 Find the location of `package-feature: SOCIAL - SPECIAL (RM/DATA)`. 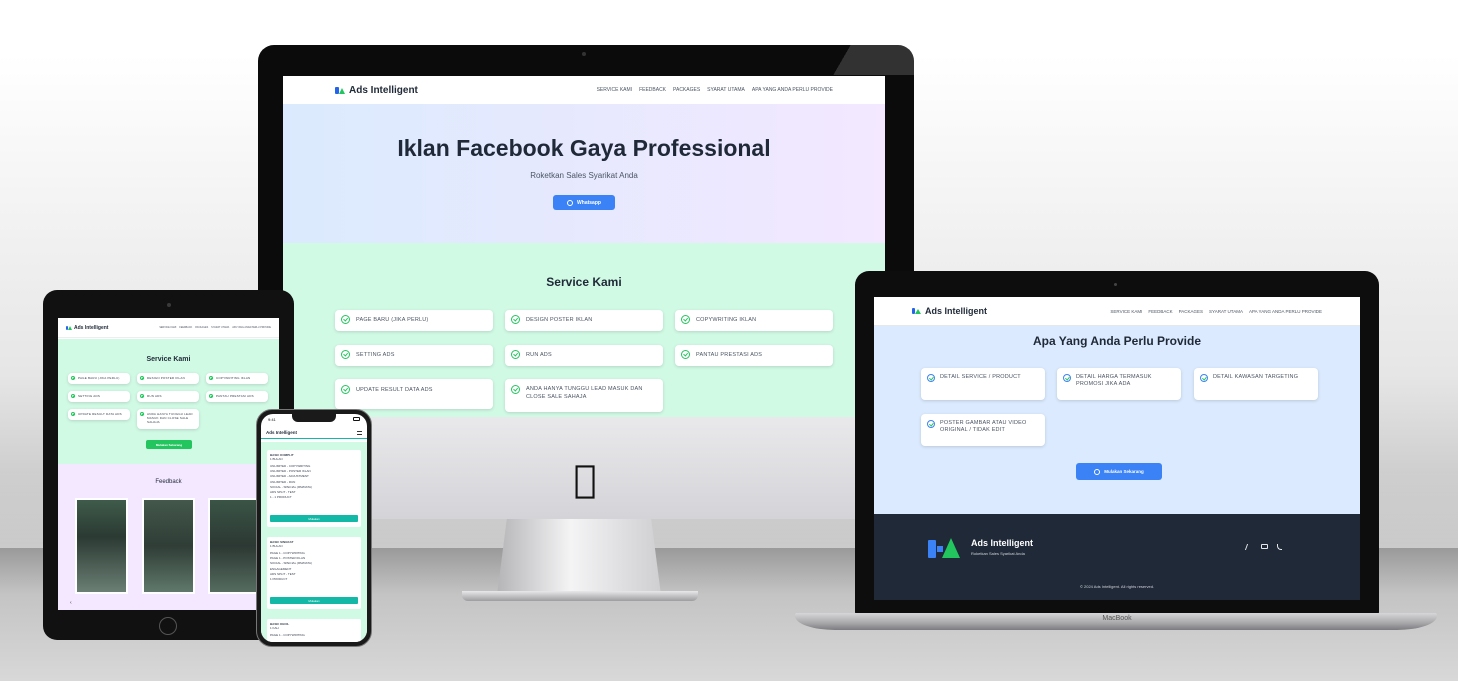

package-feature: SOCIAL - SPECIAL (RM/DATA) is located at coordinates (291, 486).